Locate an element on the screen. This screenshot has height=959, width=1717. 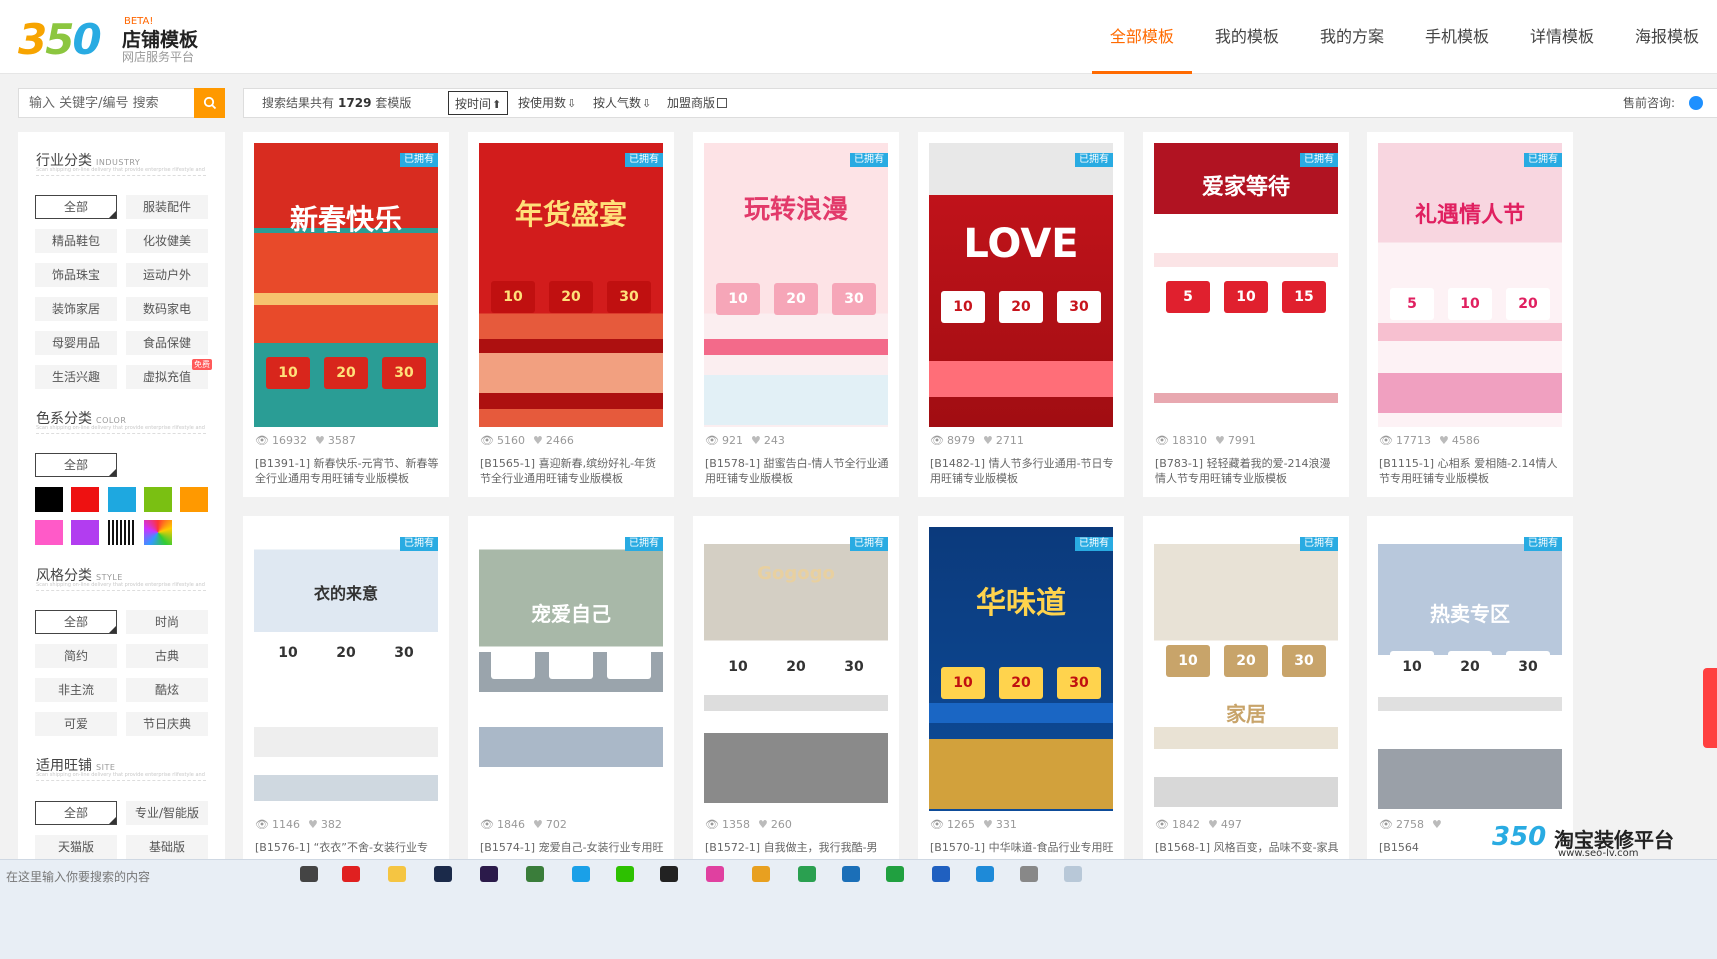
qq-icon is located at coordinates (669, 874).